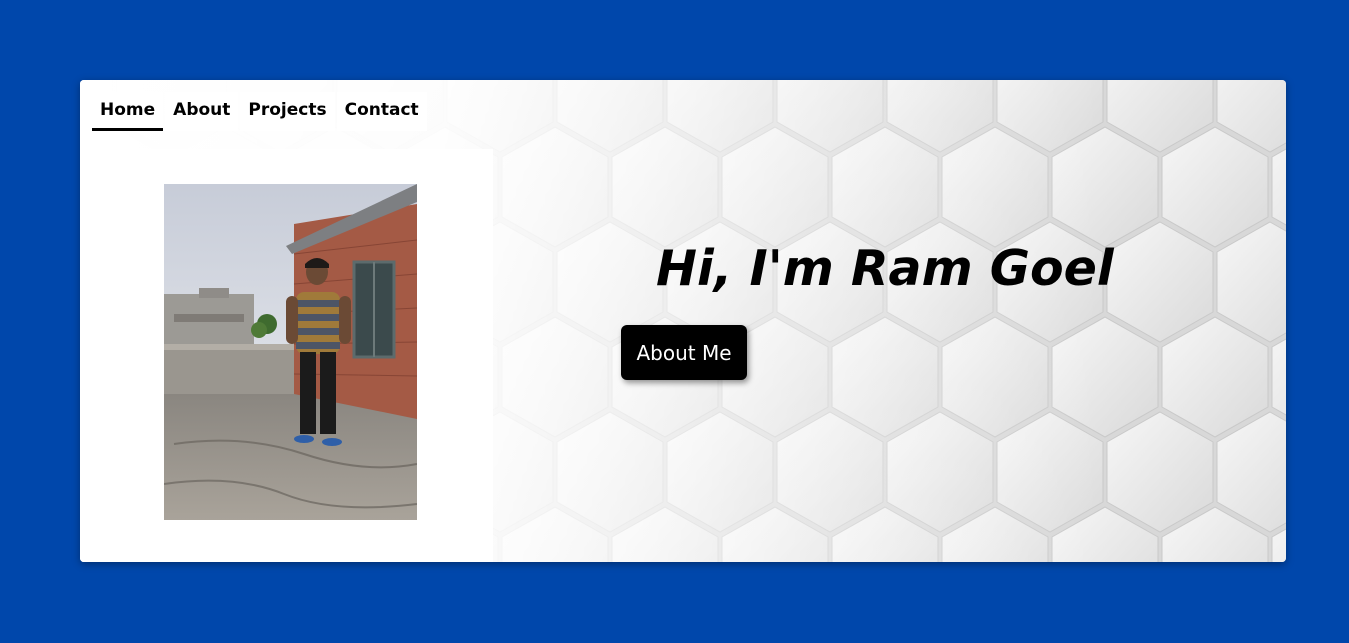 The width and height of the screenshot is (1349, 643). What do you see at coordinates (885, 268) in the screenshot?
I see `hero-title: Hi, I'm Ram Goel` at bounding box center [885, 268].